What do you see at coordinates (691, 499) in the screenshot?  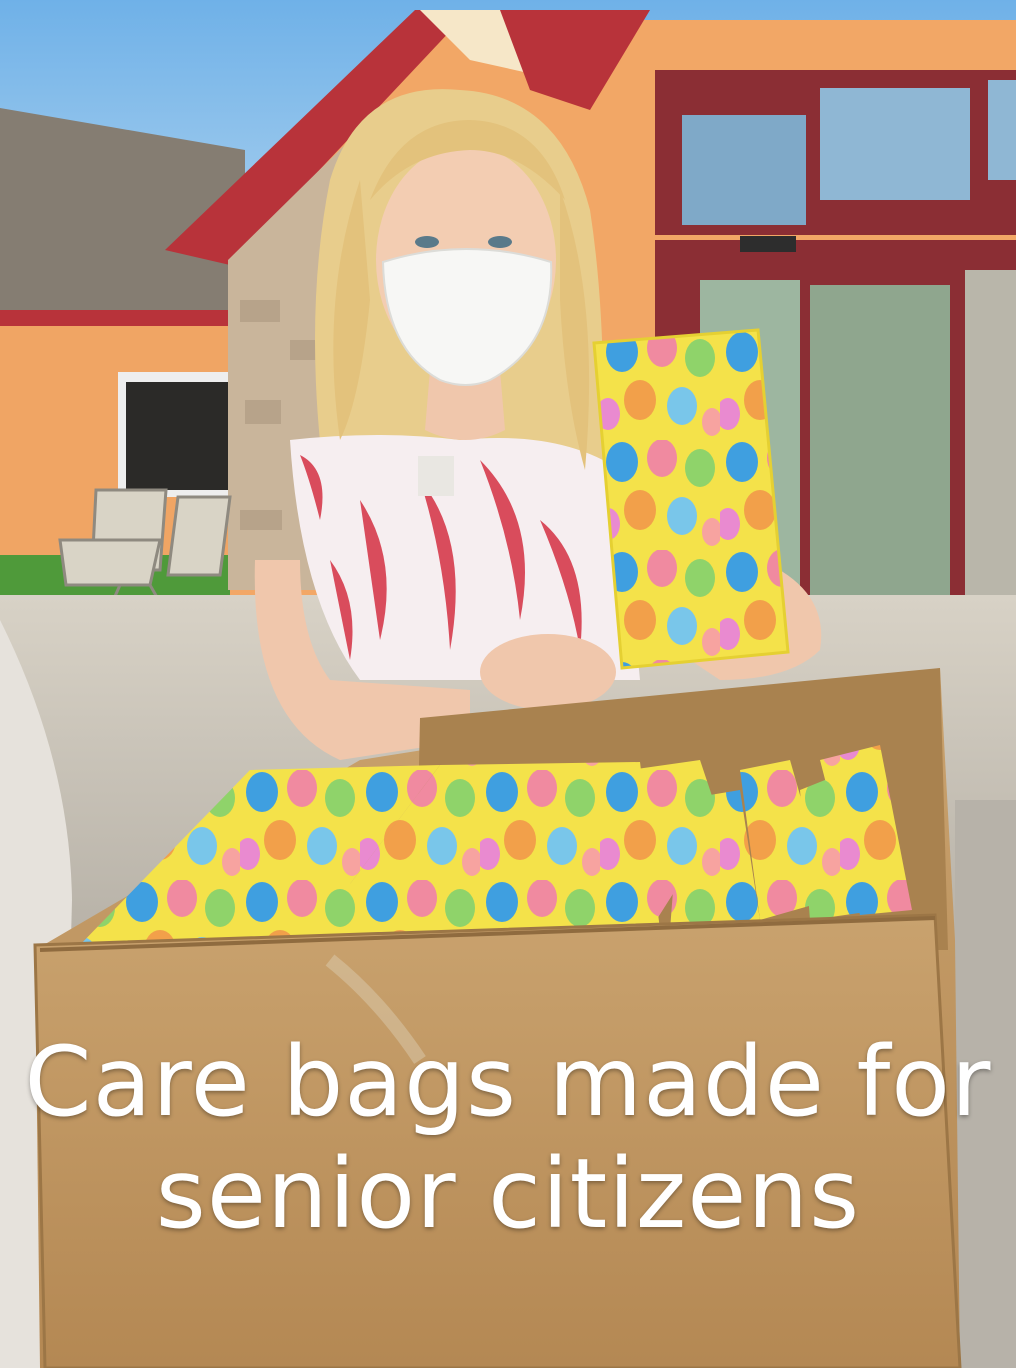 I see `held-gift-bag` at bounding box center [691, 499].